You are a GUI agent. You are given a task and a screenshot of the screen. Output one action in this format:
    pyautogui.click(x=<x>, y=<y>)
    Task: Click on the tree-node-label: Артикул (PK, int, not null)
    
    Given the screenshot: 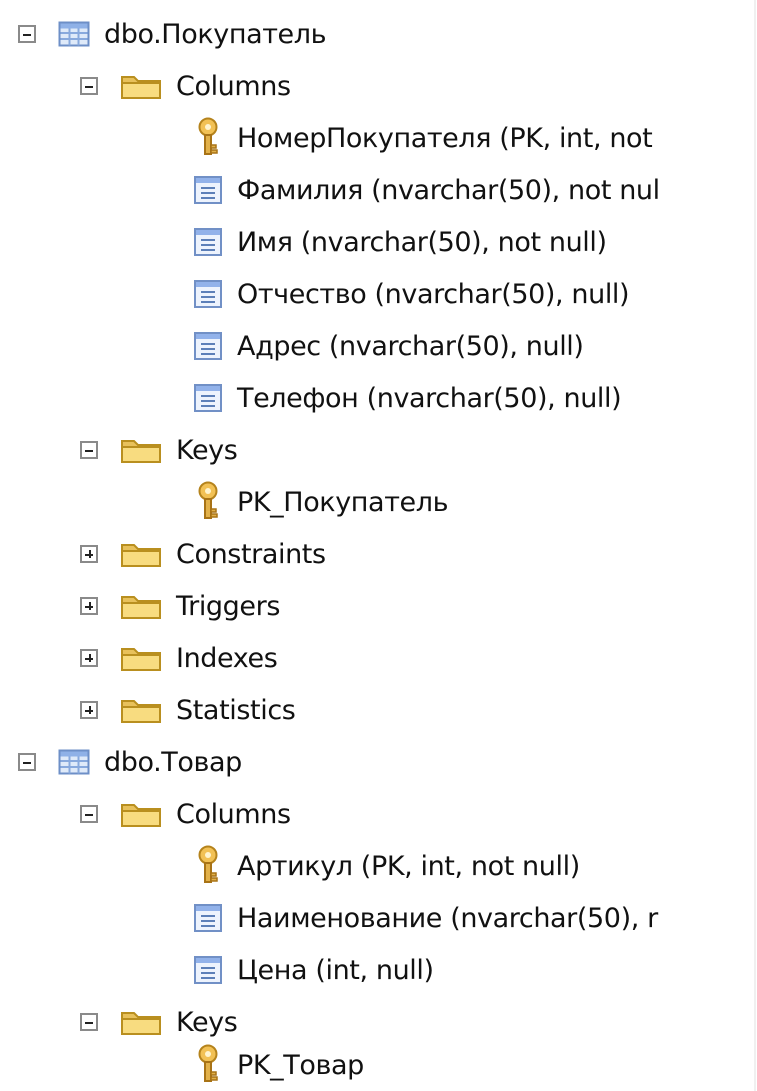 What is the action you would take?
    pyautogui.click(x=408, y=866)
    